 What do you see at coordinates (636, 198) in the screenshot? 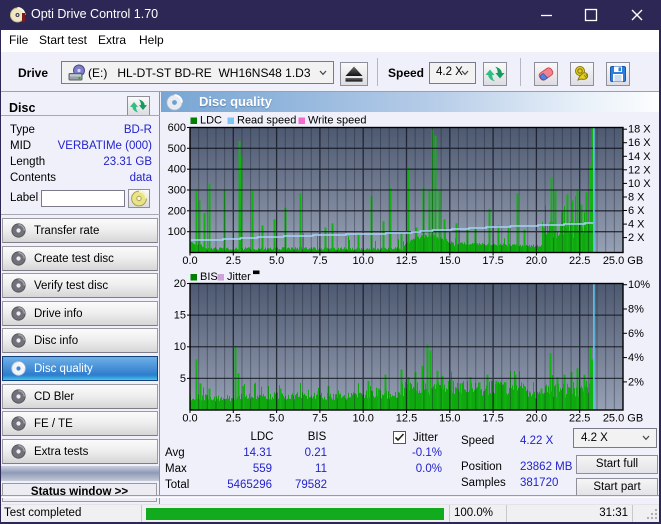
I see `svg-text: 8 X` at bounding box center [636, 198].